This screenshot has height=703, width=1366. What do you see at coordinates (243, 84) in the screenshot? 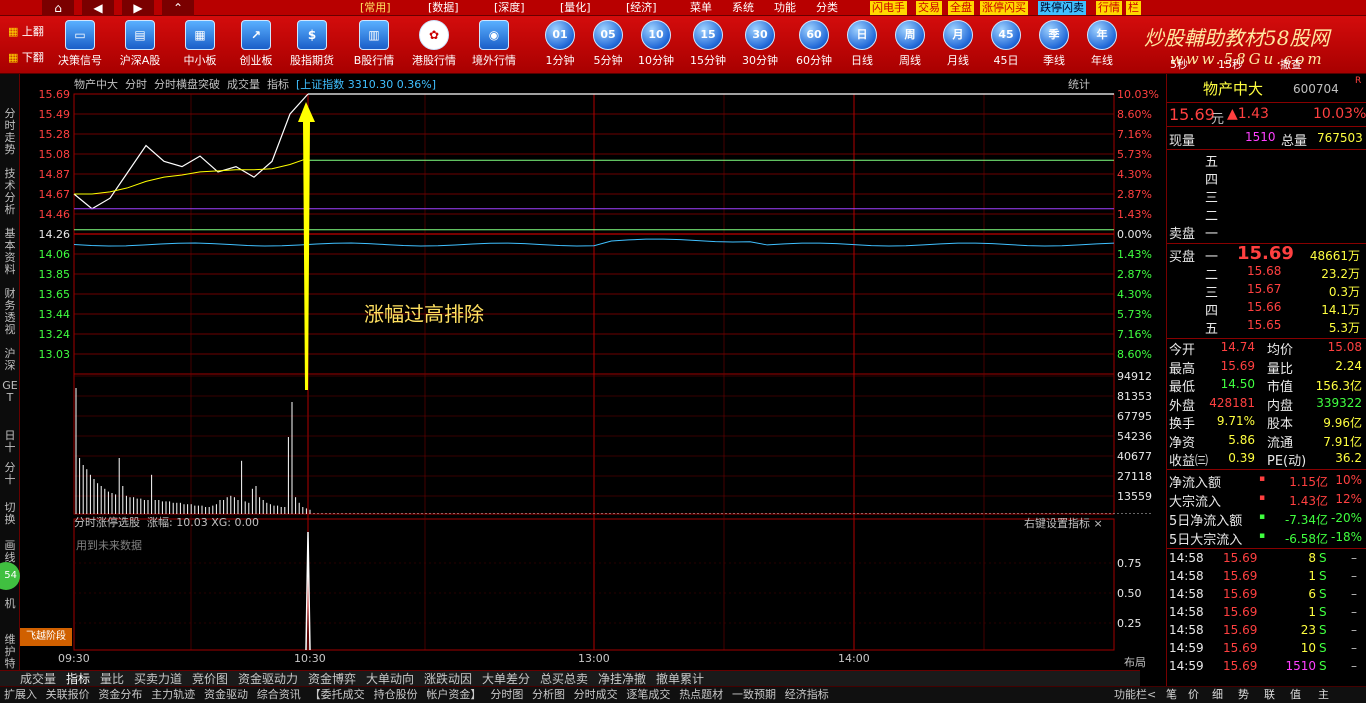
I see `chart-volume-label: 成交量` at bounding box center [243, 84].